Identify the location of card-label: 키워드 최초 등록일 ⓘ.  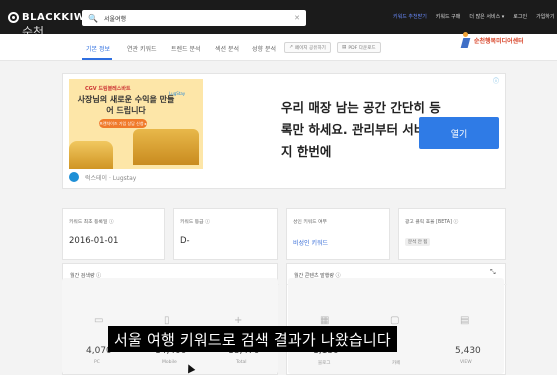
(91, 222).